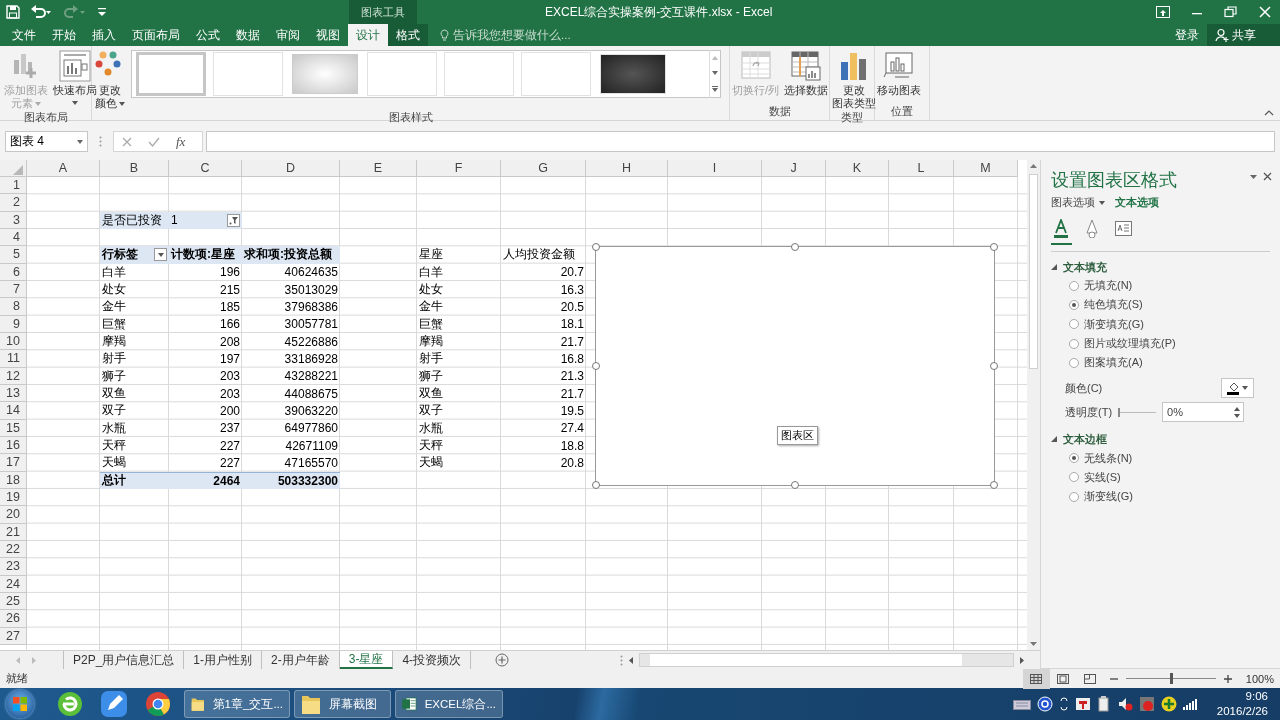  What do you see at coordinates (1203, 412) in the screenshot?
I see `spin-field: 0%` at bounding box center [1203, 412].